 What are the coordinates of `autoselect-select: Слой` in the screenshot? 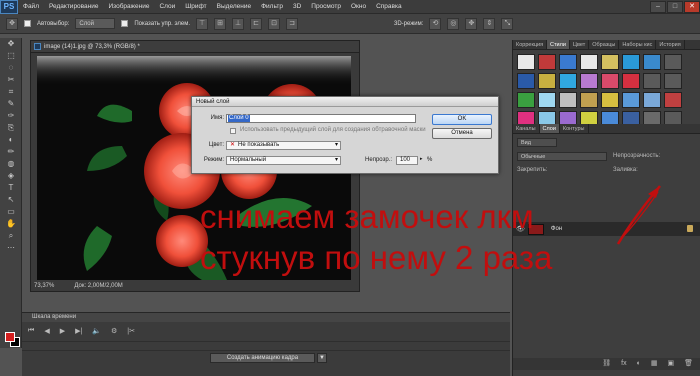 It's located at (95, 23).